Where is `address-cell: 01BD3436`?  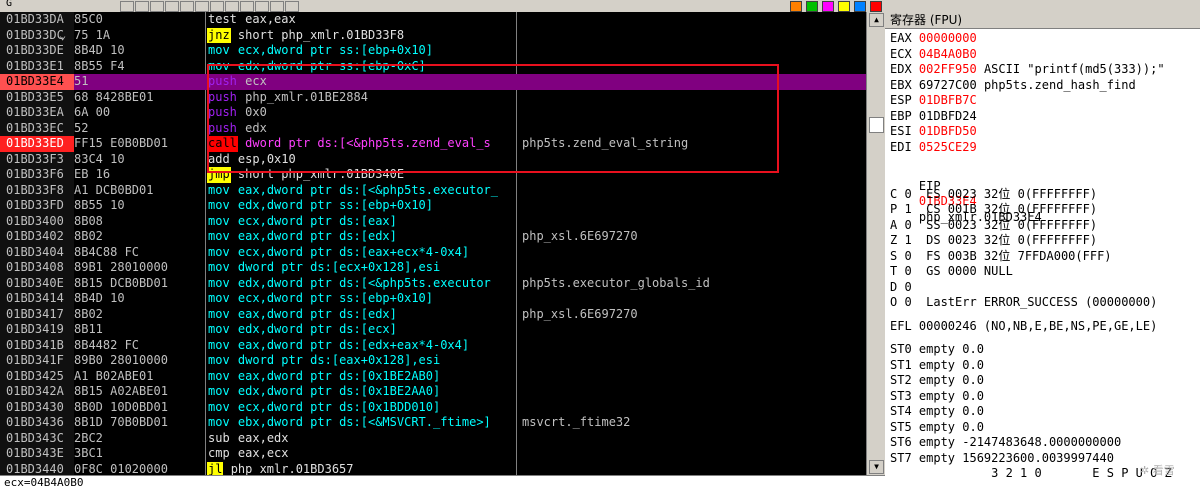
address-cell: 01BD3436 is located at coordinates (37, 423).